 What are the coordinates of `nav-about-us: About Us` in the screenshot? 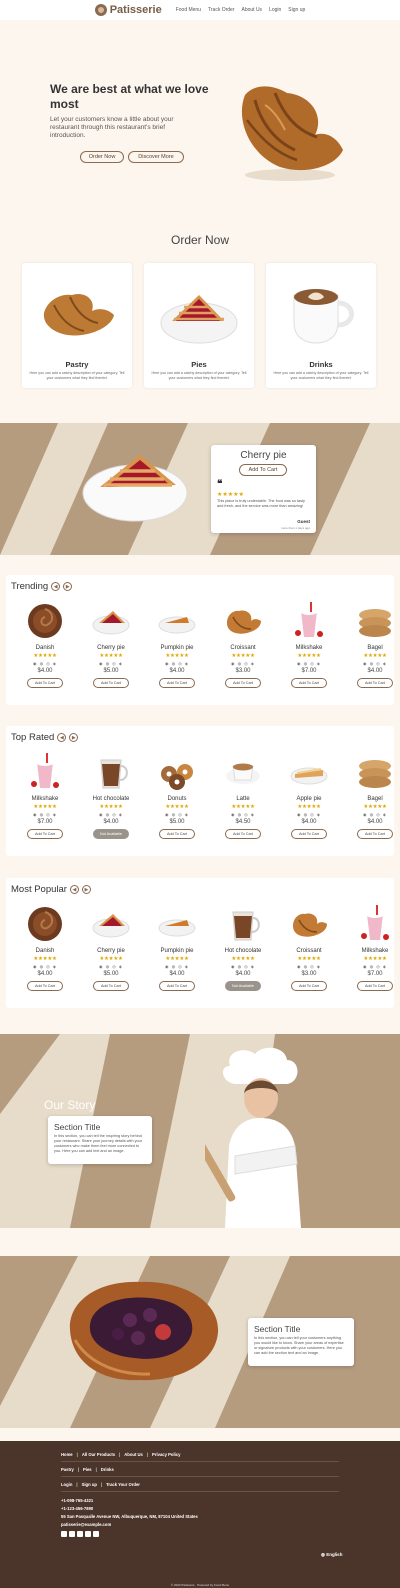 It's located at (251, 10).